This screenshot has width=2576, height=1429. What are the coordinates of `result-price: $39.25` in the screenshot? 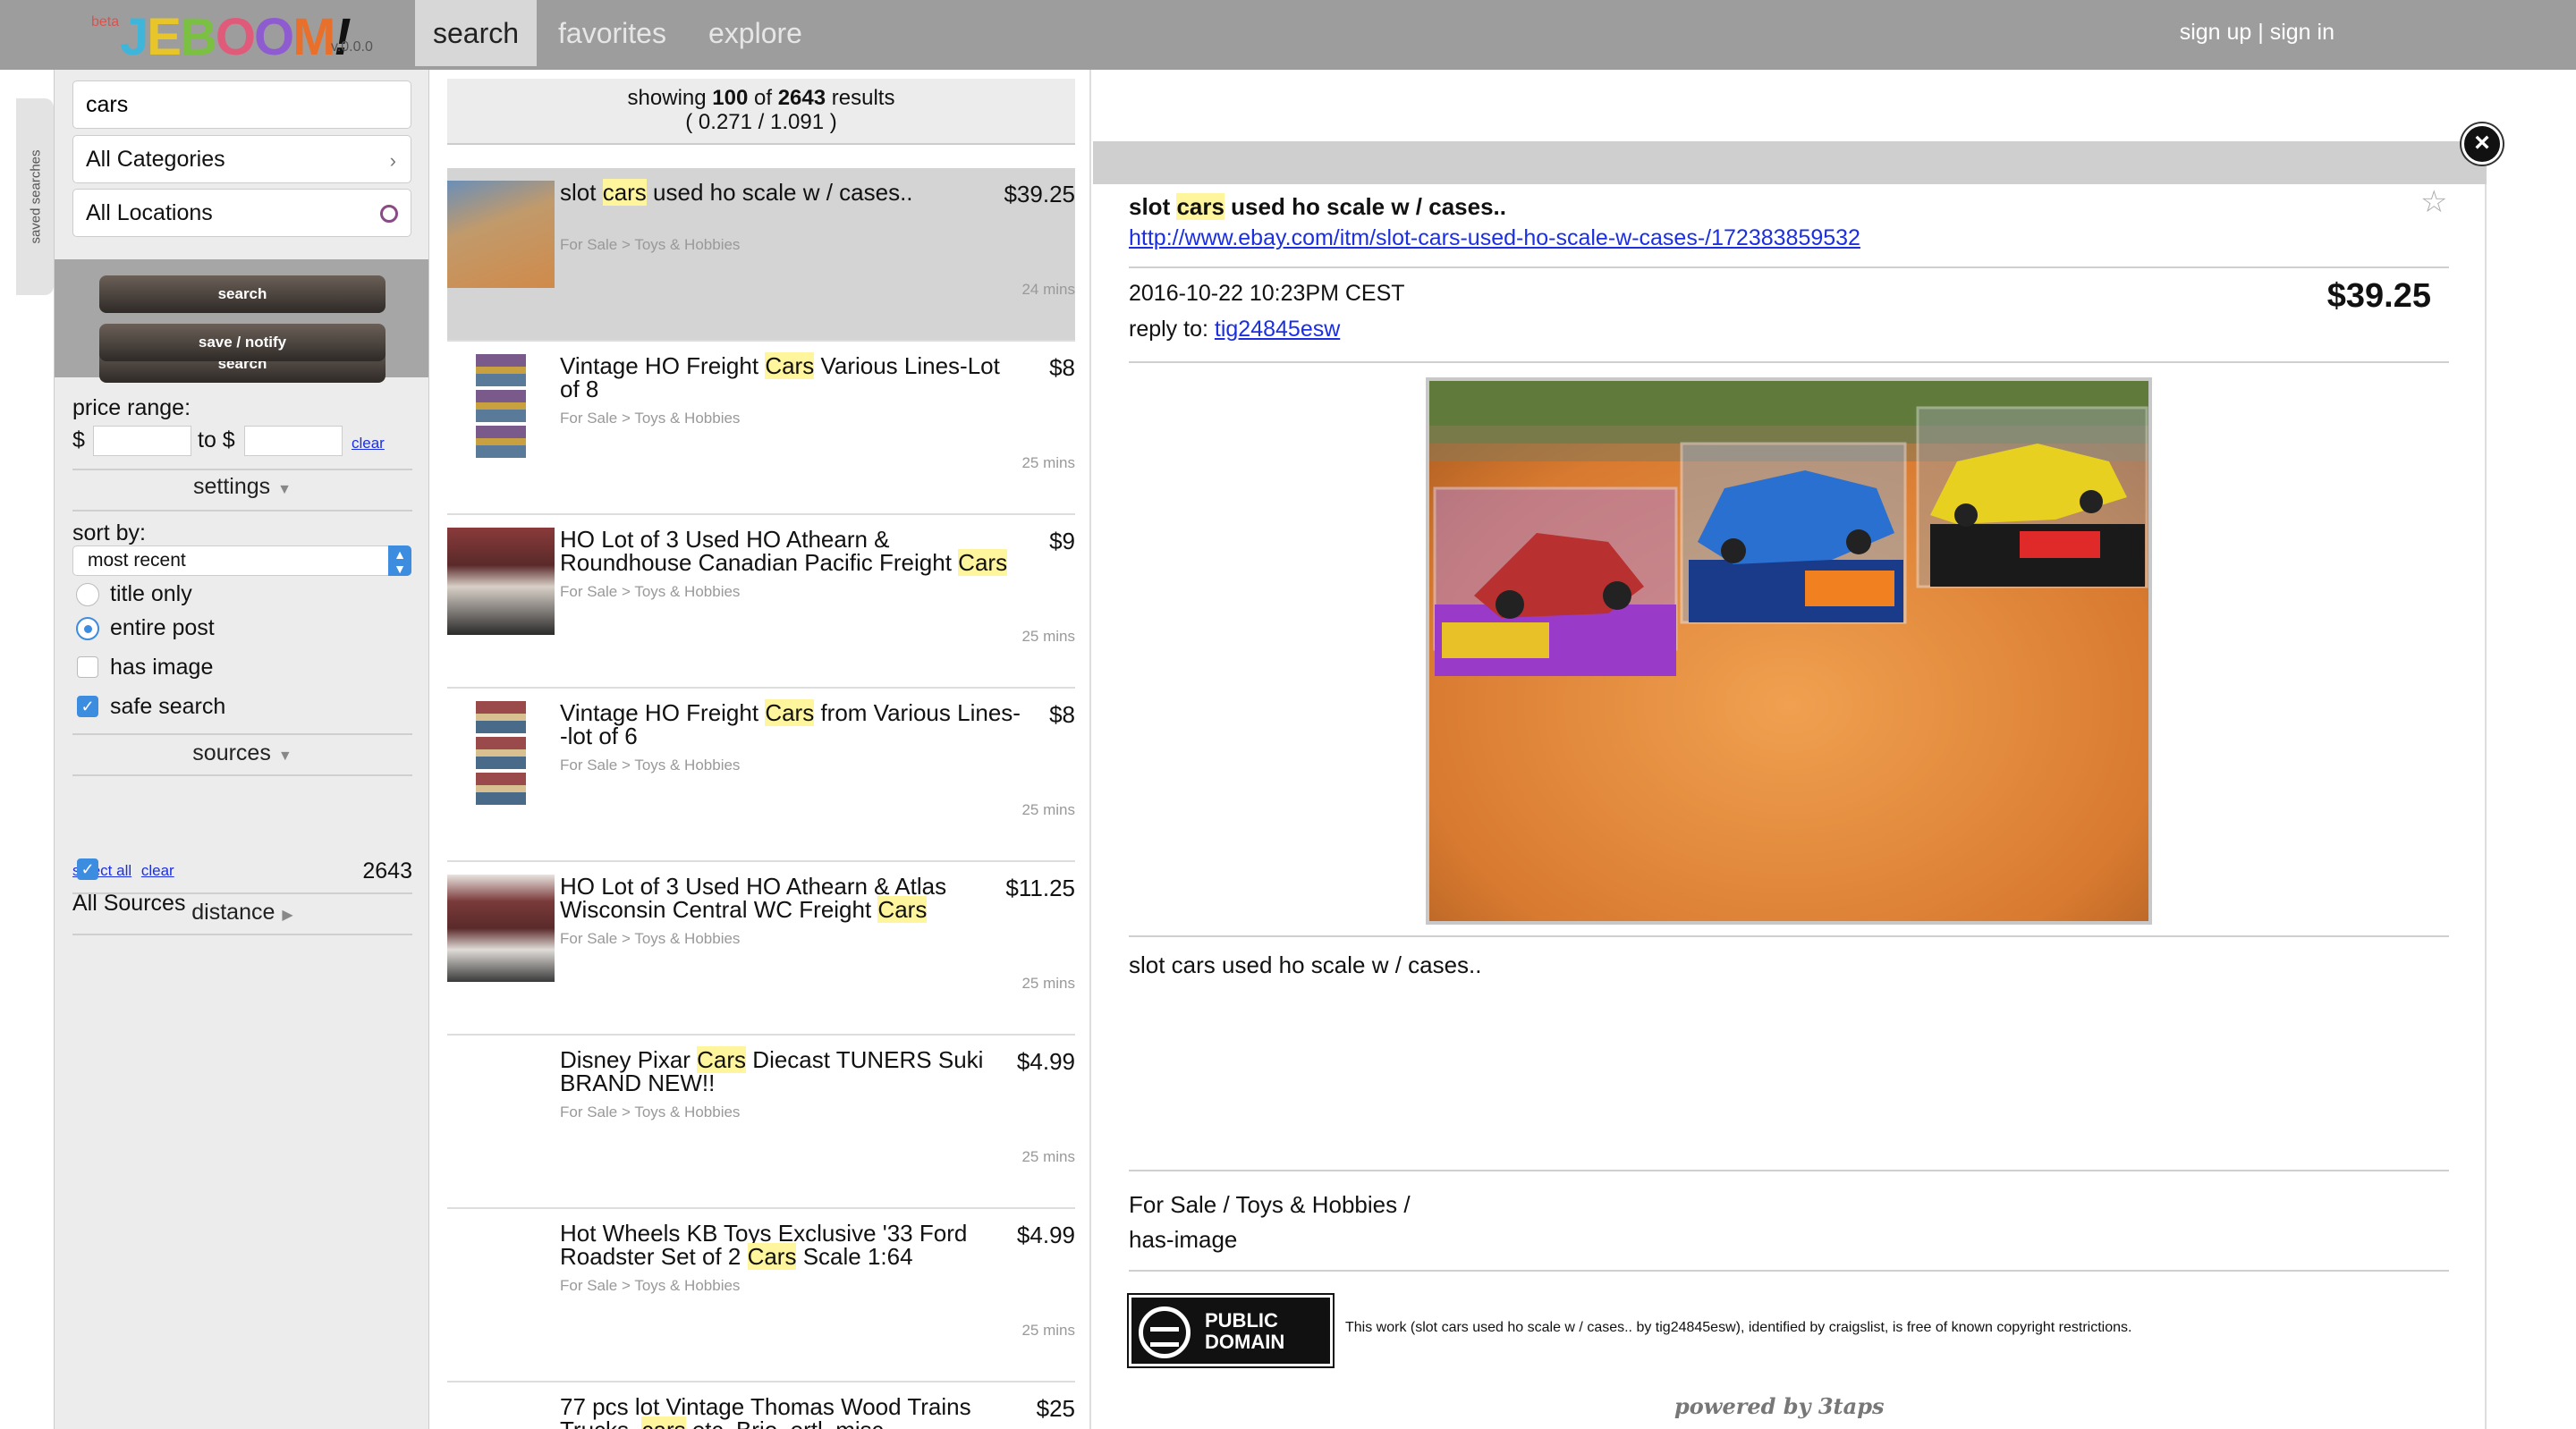 It's located at (1039, 194).